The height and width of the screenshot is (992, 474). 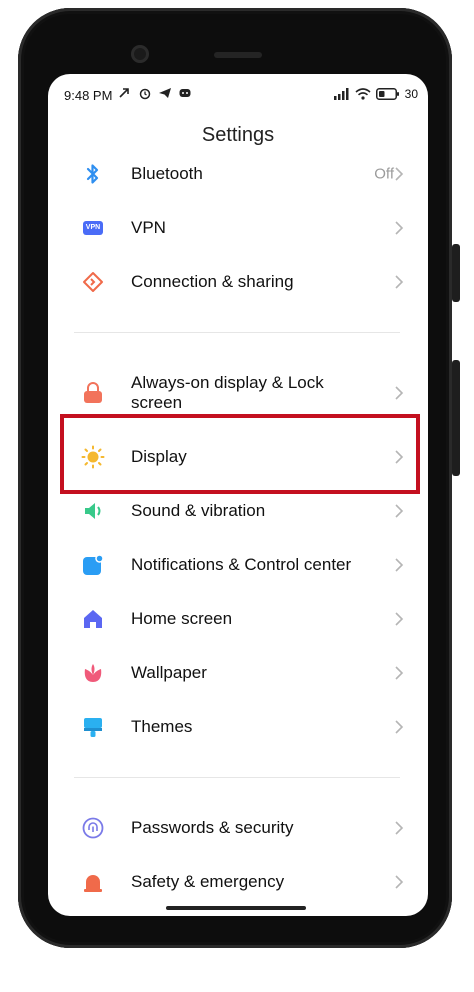 What do you see at coordinates (155, 93) in the screenshot?
I see `status-notification-icons` at bounding box center [155, 93].